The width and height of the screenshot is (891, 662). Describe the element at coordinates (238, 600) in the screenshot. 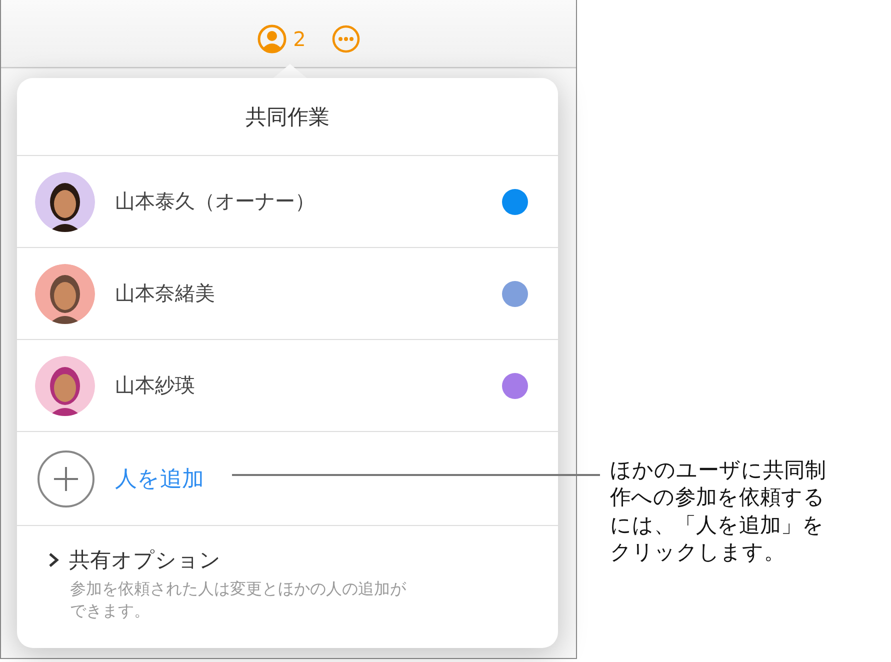

I see `share-options-description: 参加を依頼された人は変更とほかの人の追加ができます。` at that location.